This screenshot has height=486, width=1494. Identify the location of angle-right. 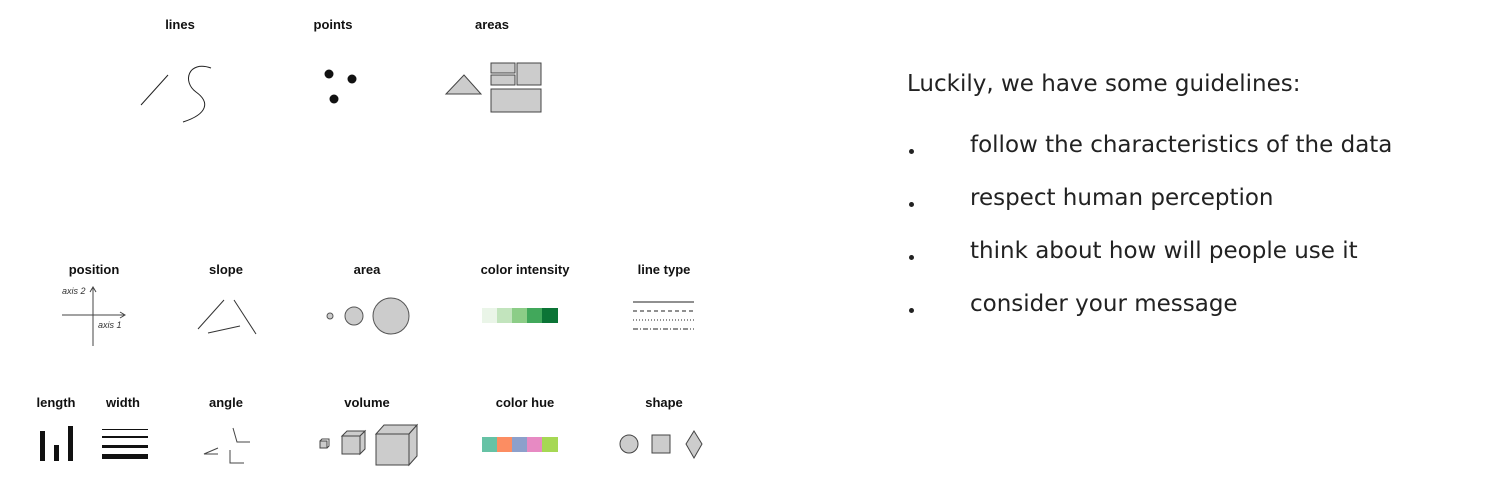
(236, 457).